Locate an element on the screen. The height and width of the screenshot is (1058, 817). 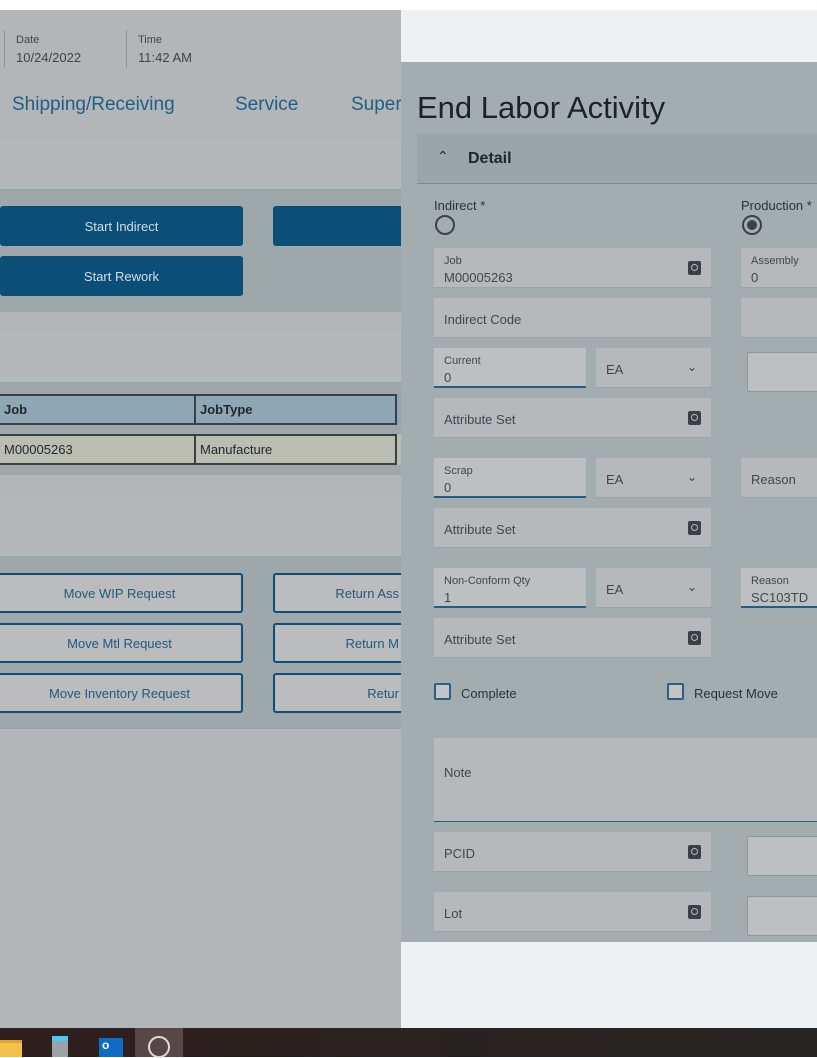
scrap-reason-field: Reason is located at coordinates (779, 478).